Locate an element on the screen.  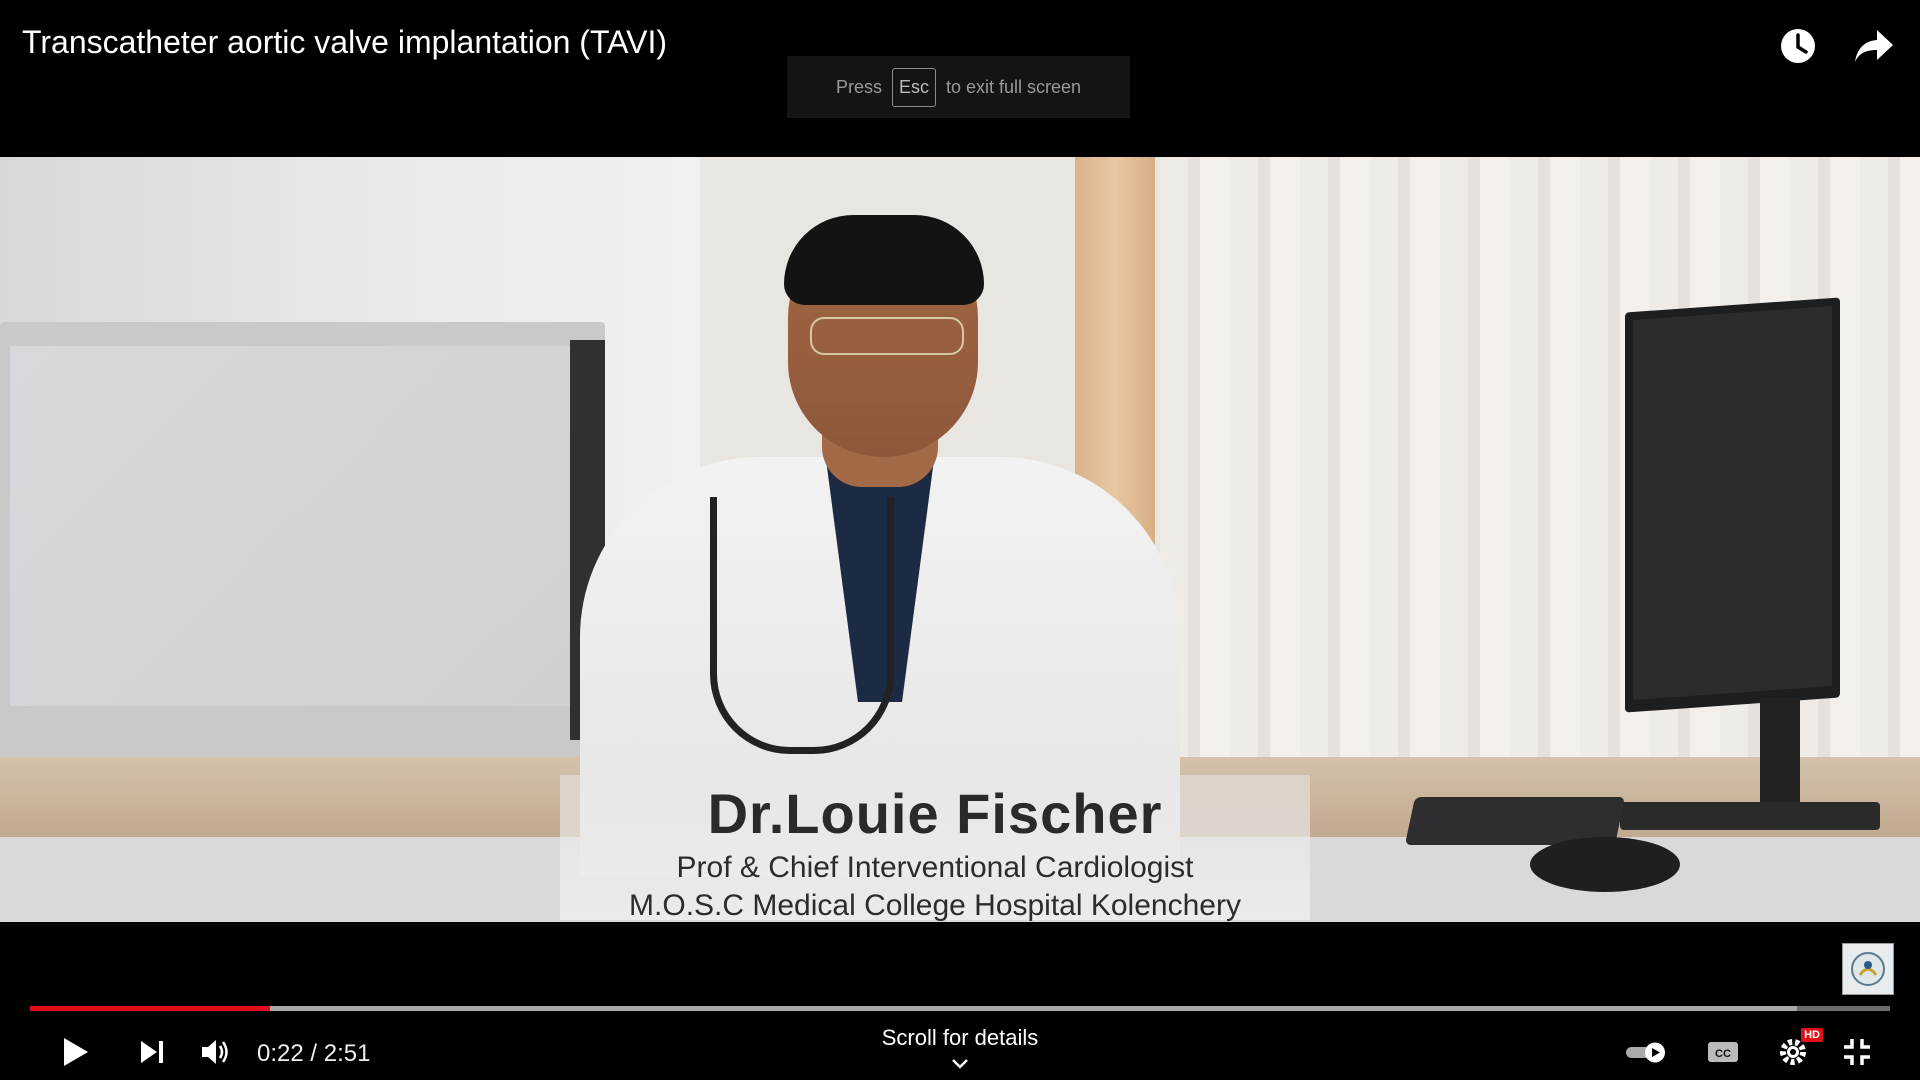
svg-text: CC is located at coordinates (1723, 1054).